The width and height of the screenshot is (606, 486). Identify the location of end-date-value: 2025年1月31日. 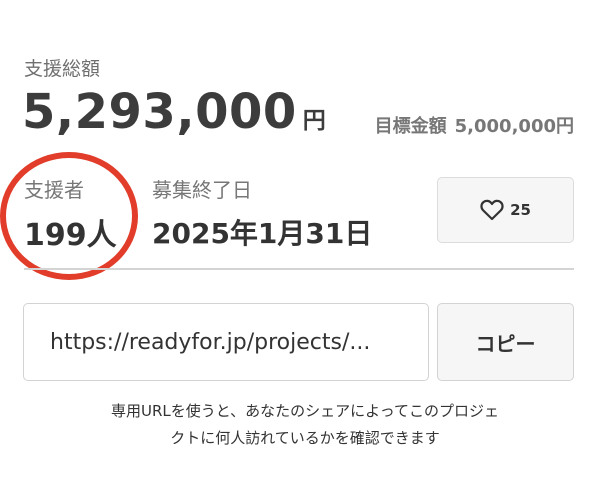
(262, 233).